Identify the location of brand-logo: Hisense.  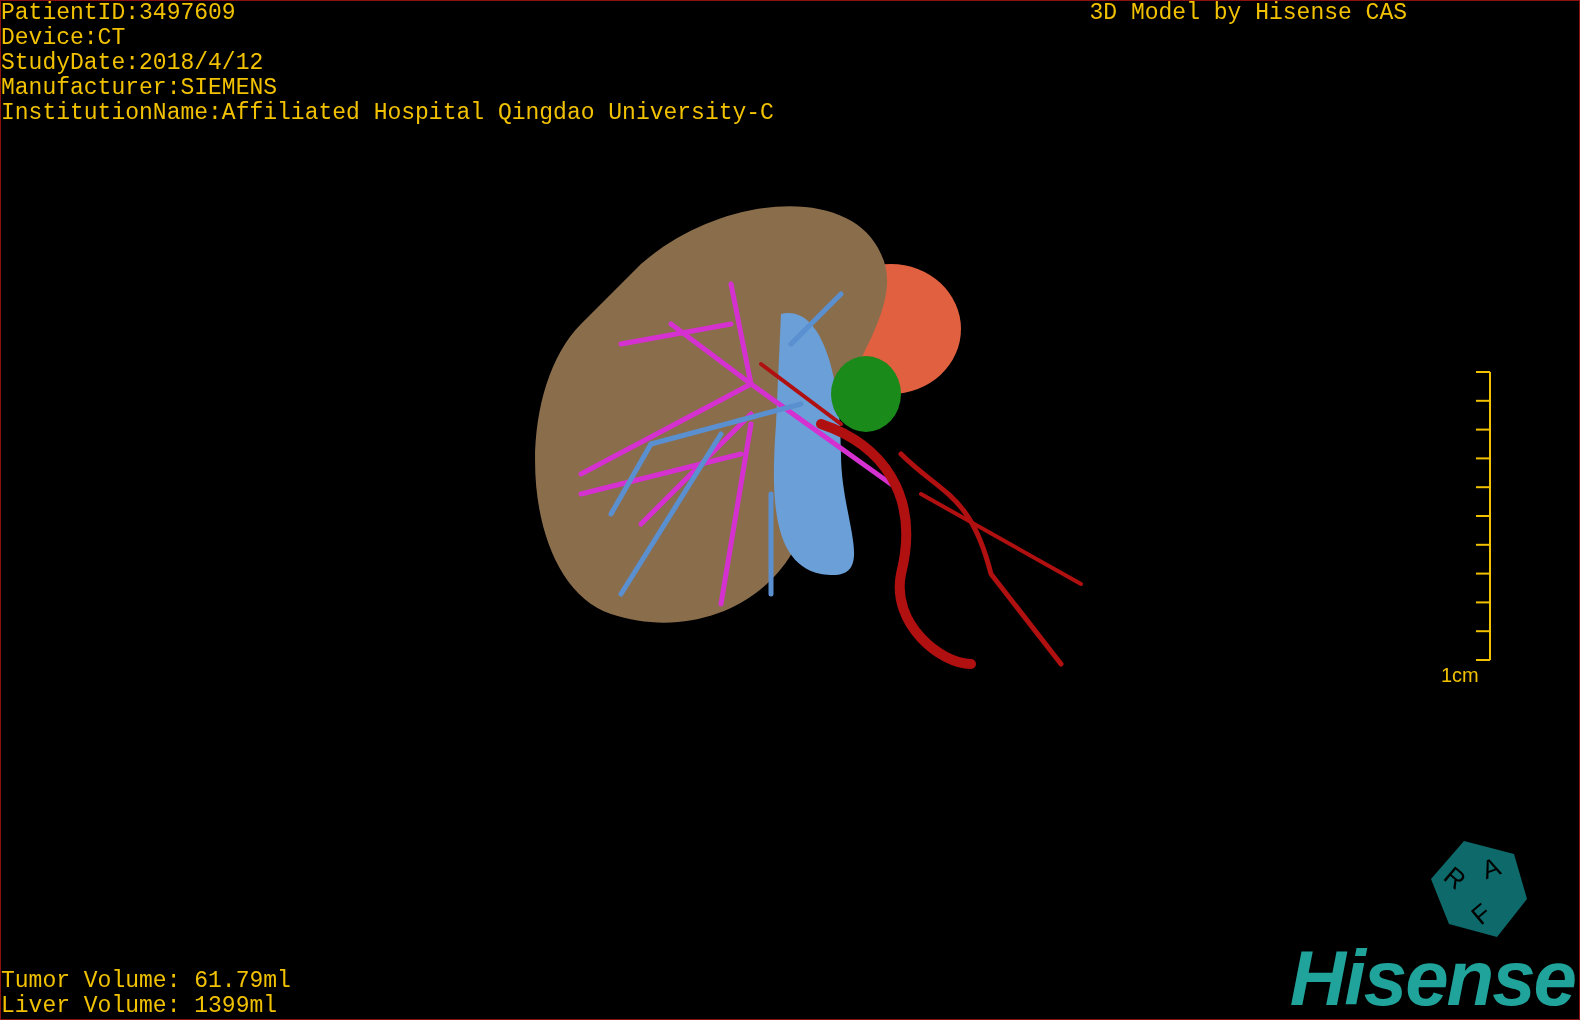
(1432, 978).